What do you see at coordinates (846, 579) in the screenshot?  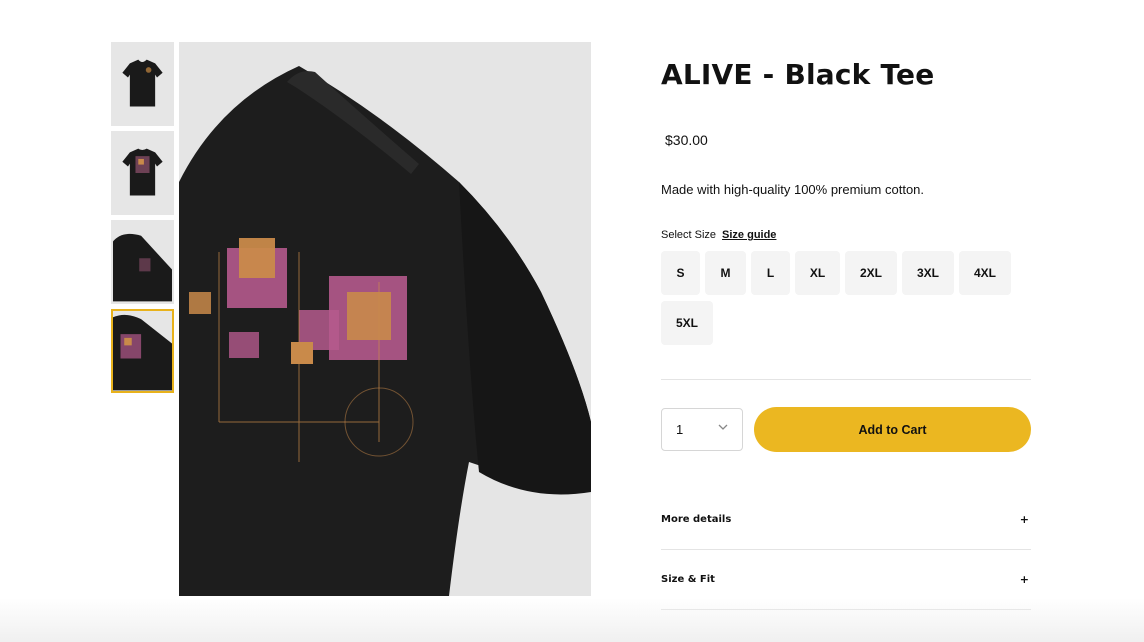 I see `accordion-size-fit: Size & Fit +` at bounding box center [846, 579].